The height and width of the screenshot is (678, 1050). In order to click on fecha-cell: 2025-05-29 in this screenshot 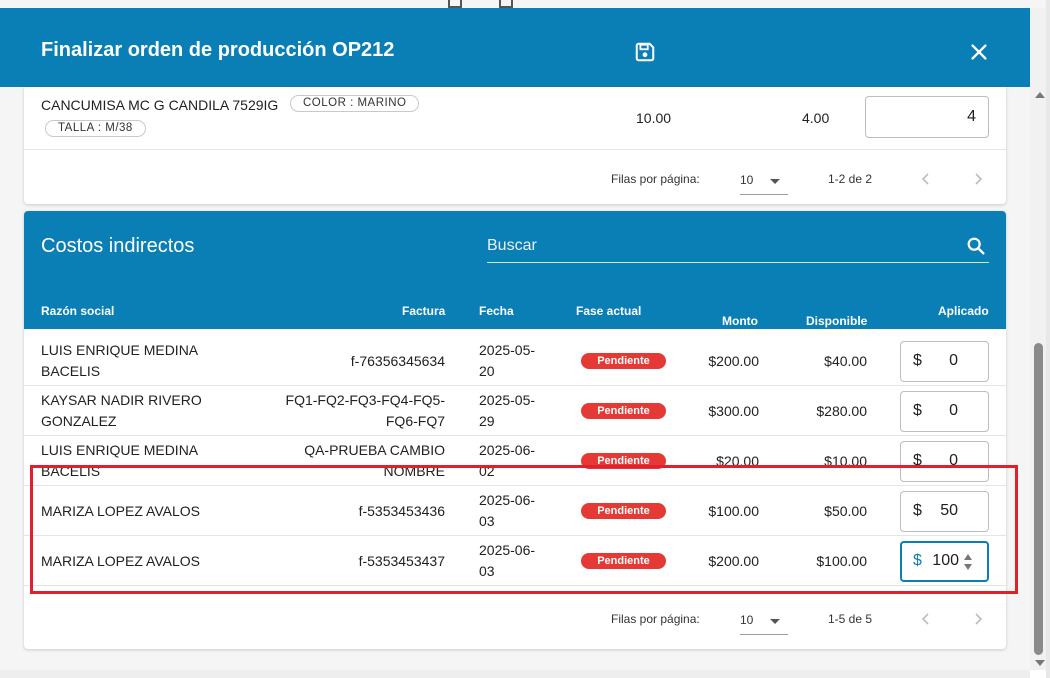, I will do `click(507, 410)`.